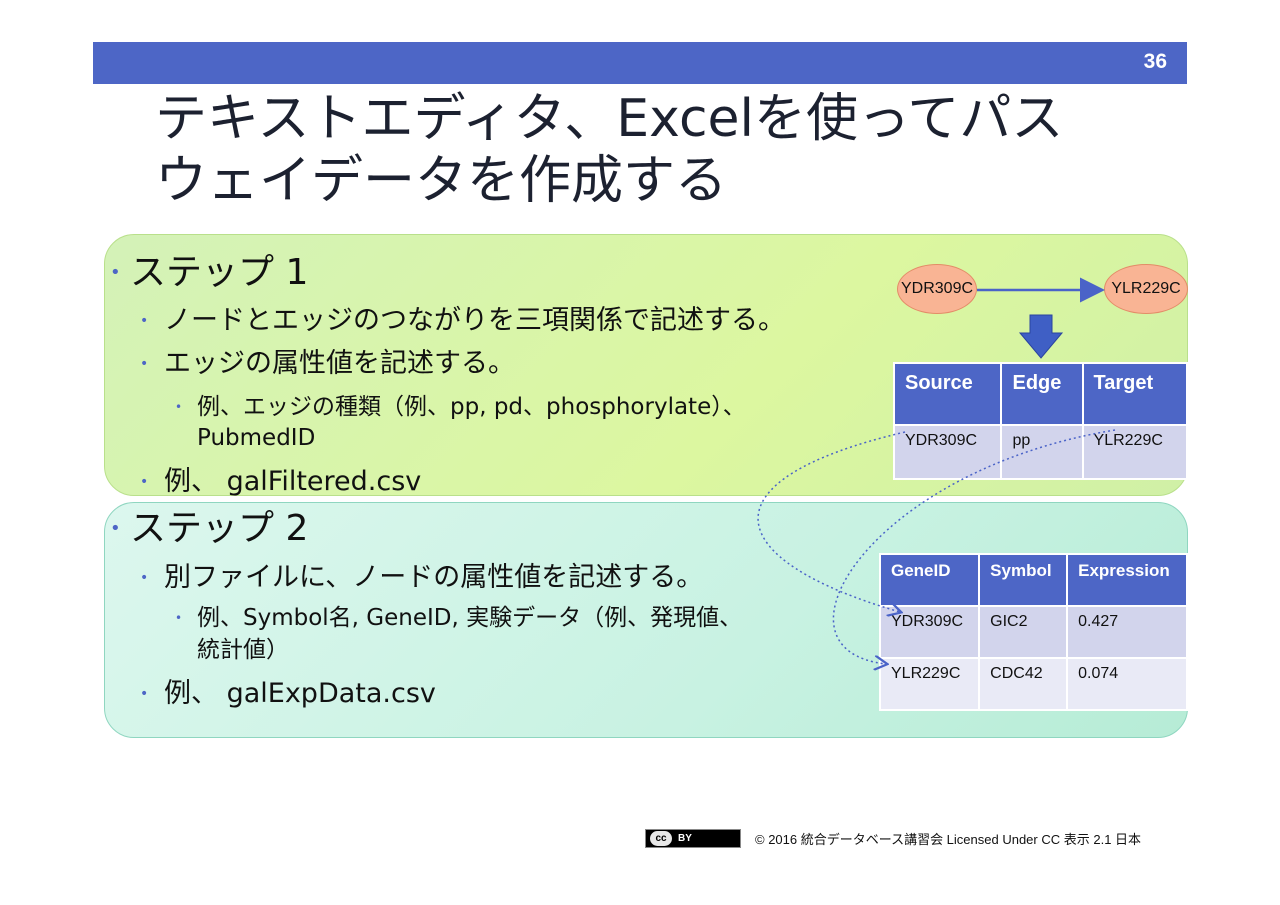 This screenshot has width=1280, height=905. I want to click on source-mapping-curve, so click(831, 521).